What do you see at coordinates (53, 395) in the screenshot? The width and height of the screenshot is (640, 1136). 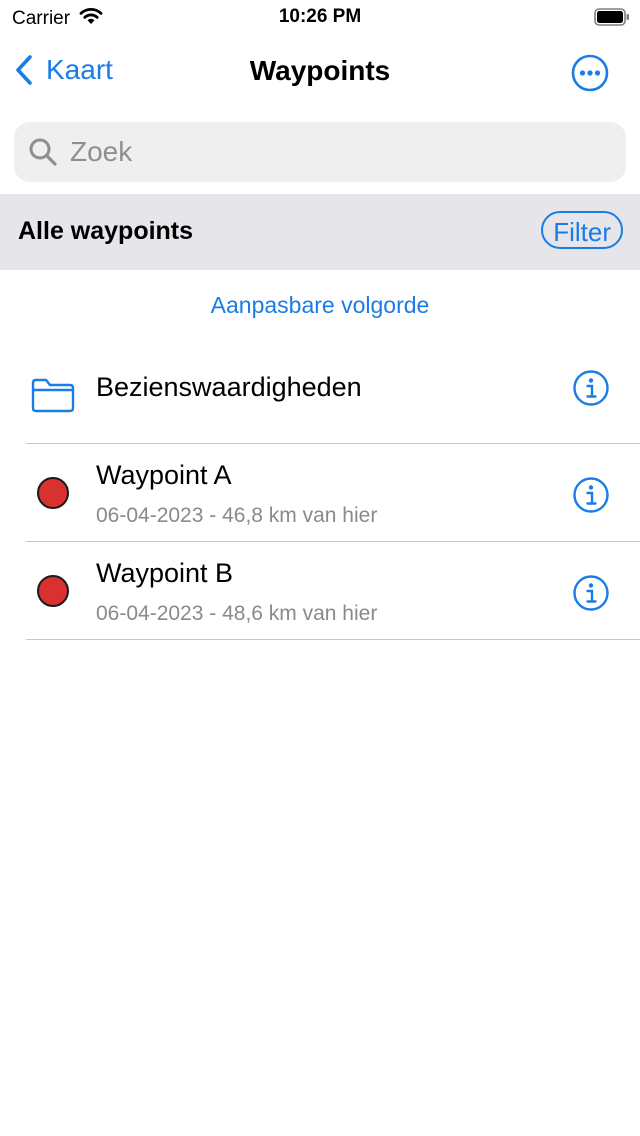 I see `folder-icon` at bounding box center [53, 395].